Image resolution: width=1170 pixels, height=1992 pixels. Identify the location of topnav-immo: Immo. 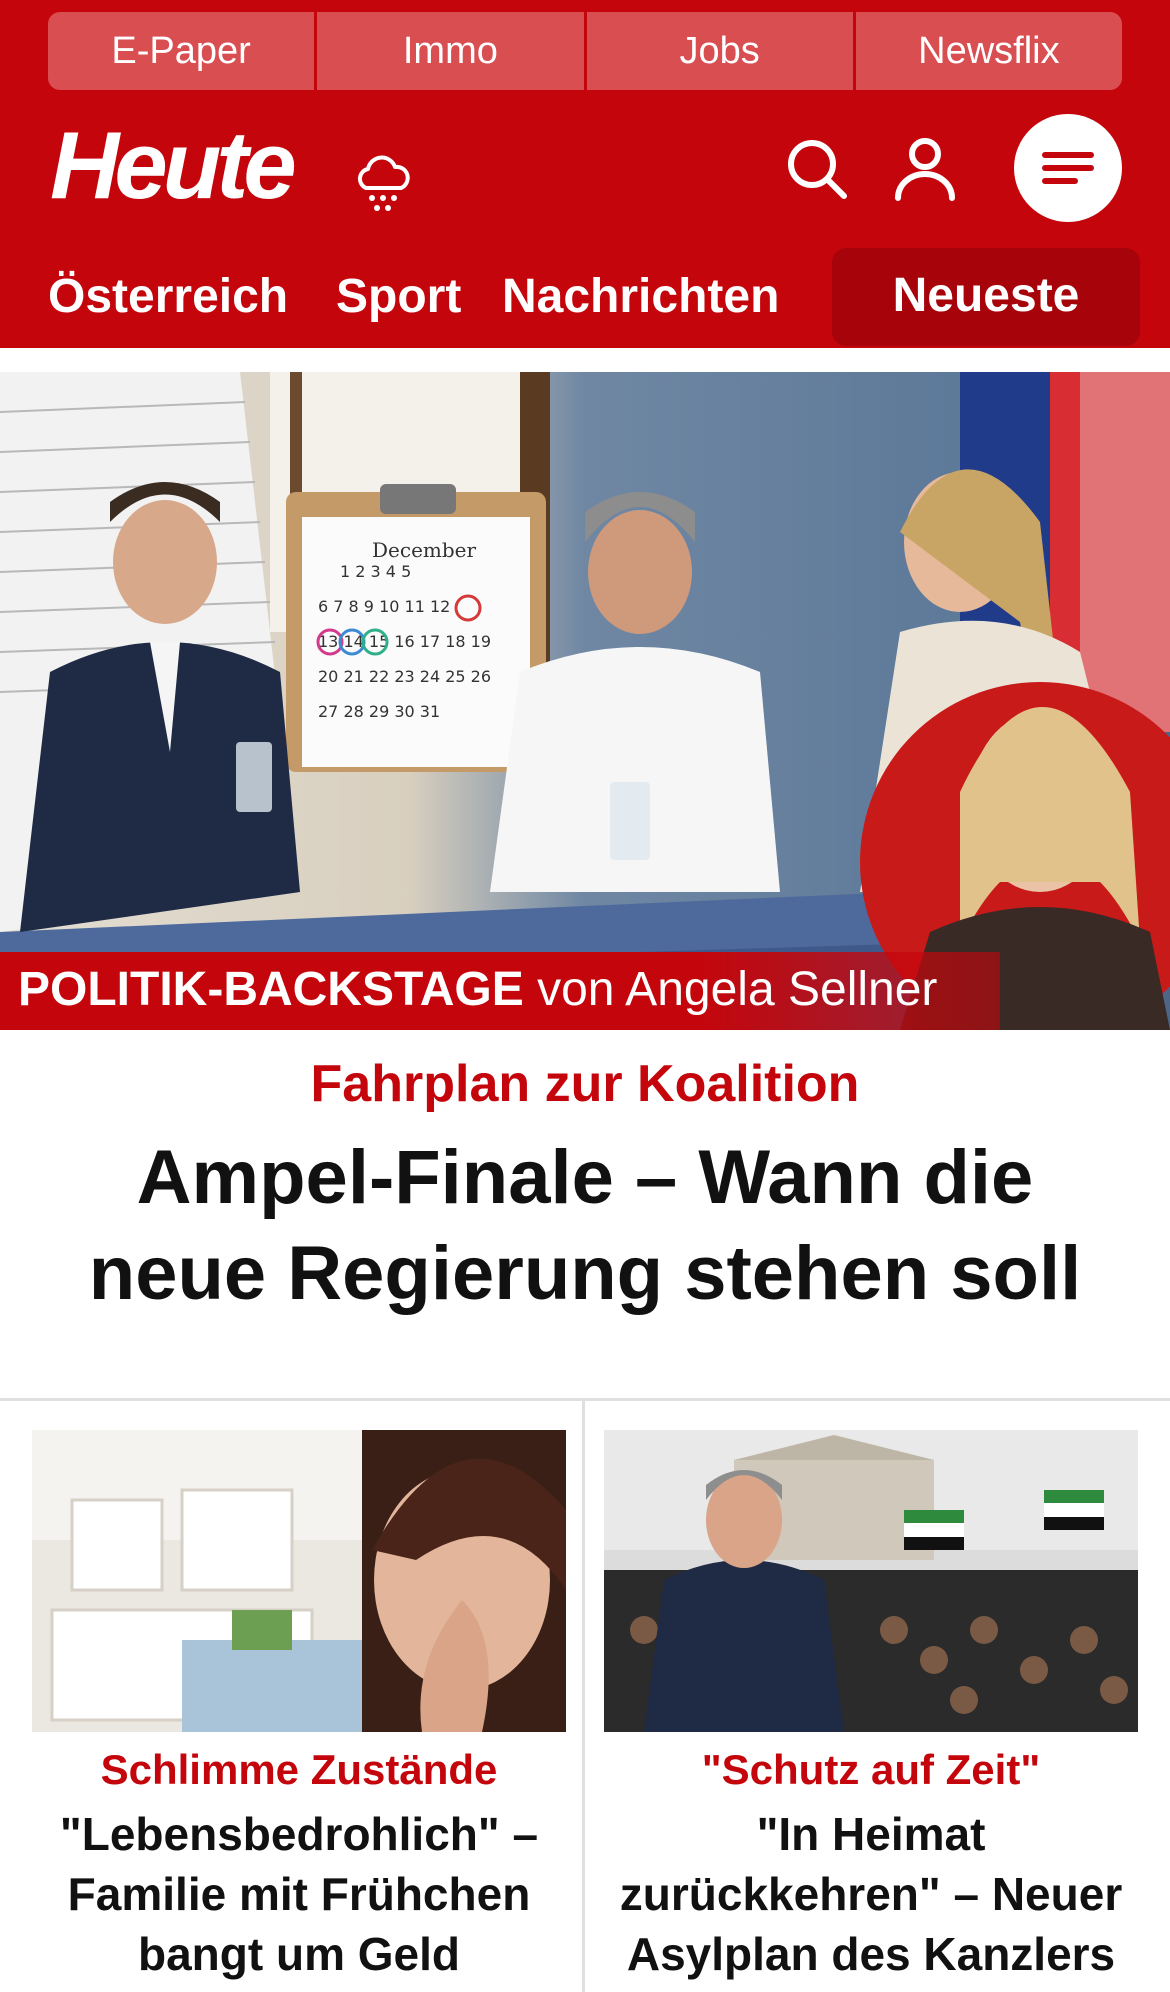
(452, 51).